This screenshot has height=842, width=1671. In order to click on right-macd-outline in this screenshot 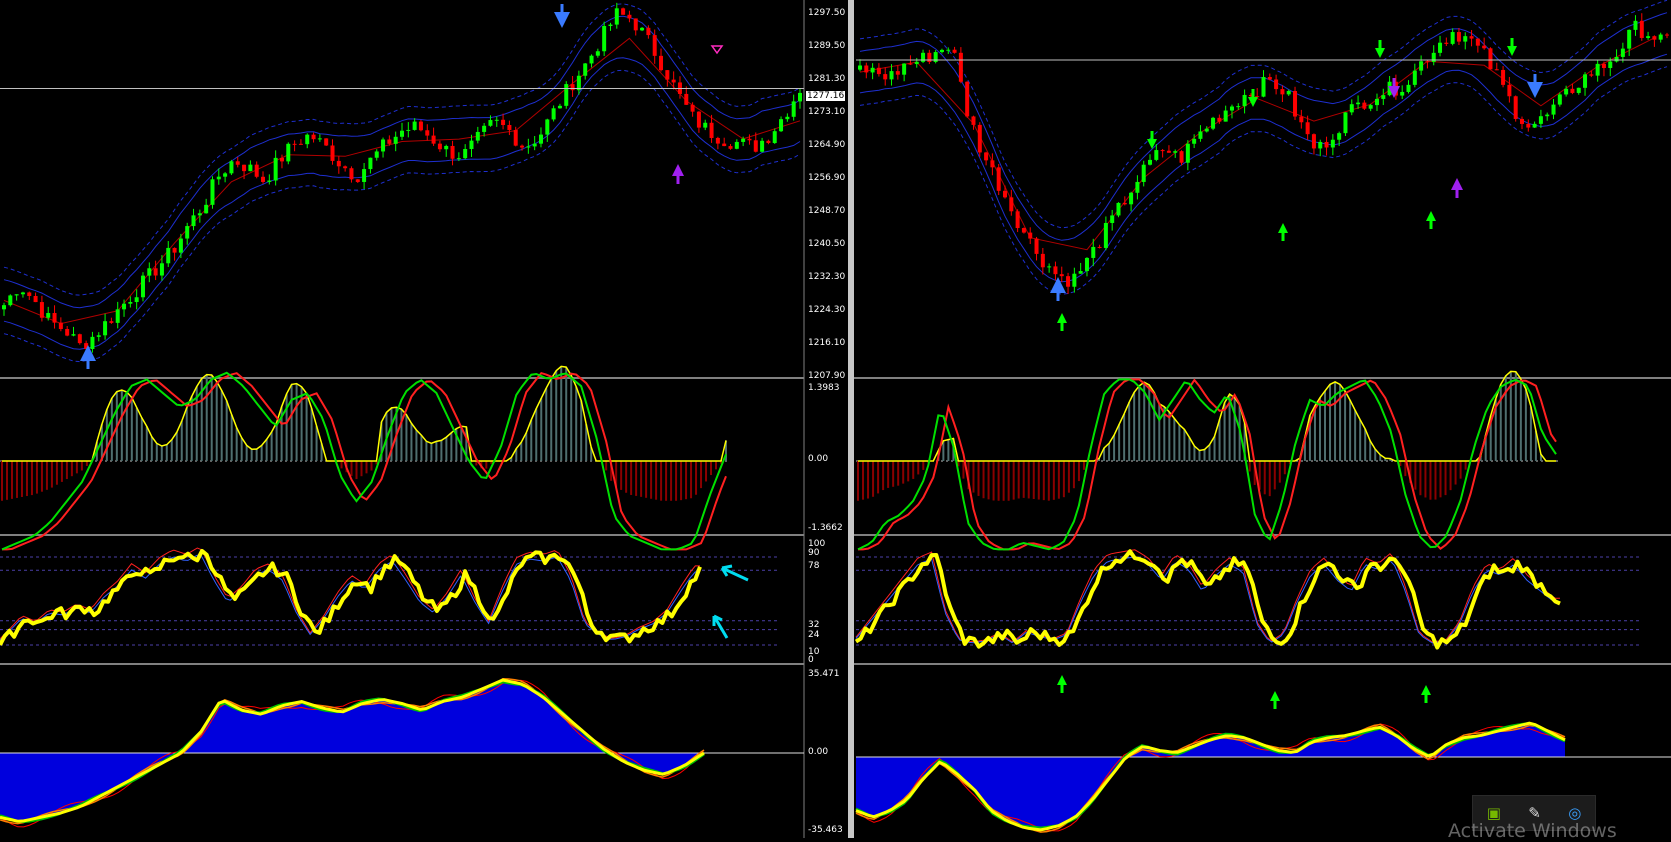, I will do `click(1207, 416)`.